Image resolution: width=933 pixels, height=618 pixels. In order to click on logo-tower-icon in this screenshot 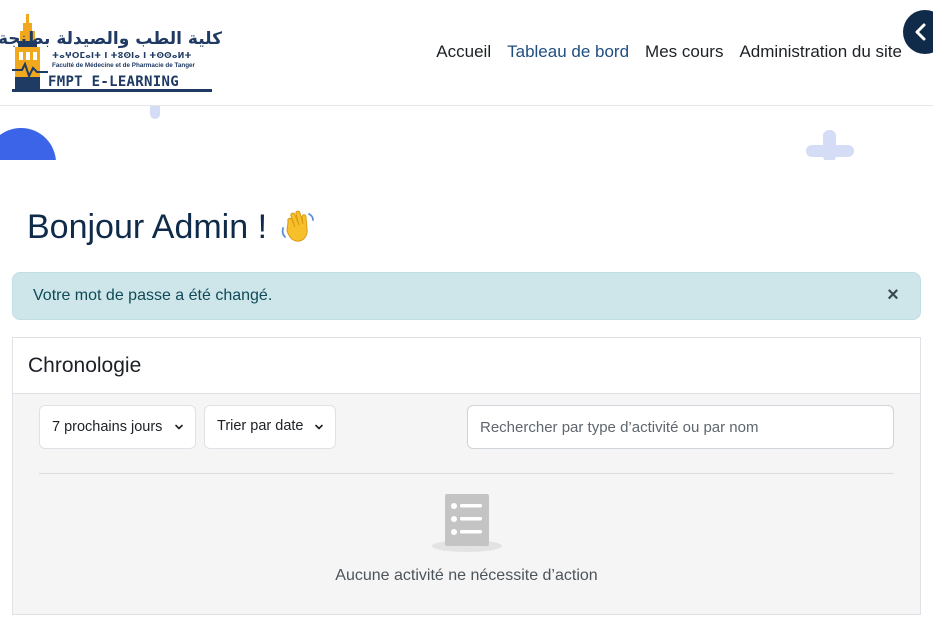, I will do `click(30, 51)`.